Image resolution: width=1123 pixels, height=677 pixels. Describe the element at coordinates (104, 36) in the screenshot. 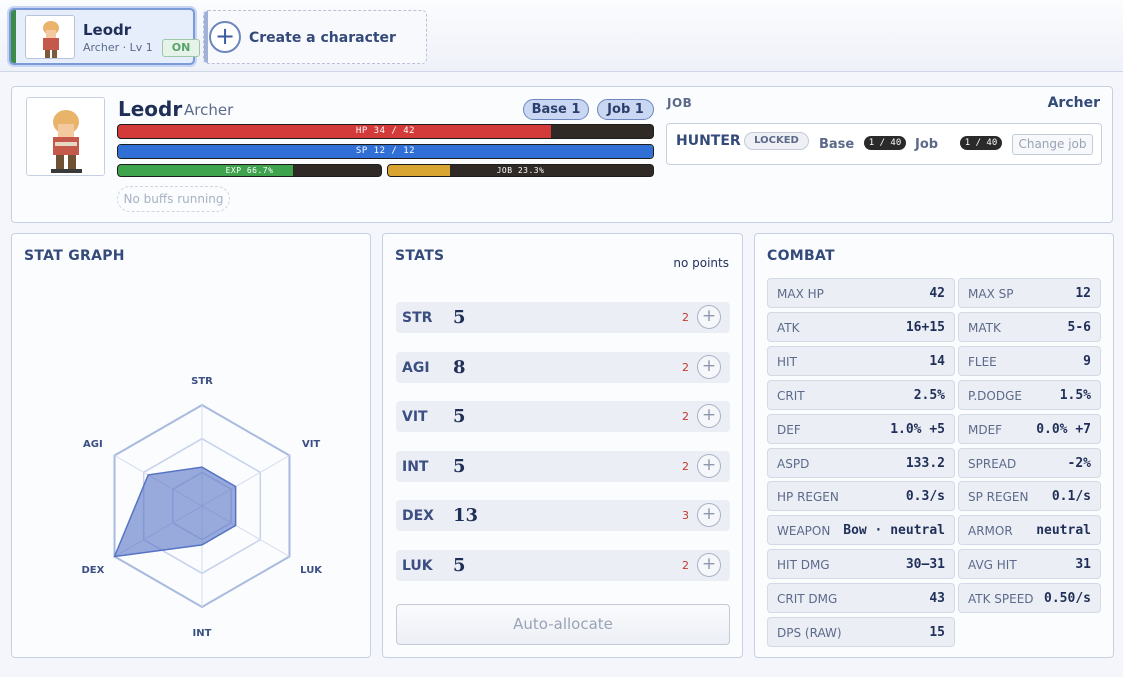

I see `character-tab-leodr: Leodr Archer · Lv 1 ON` at that location.